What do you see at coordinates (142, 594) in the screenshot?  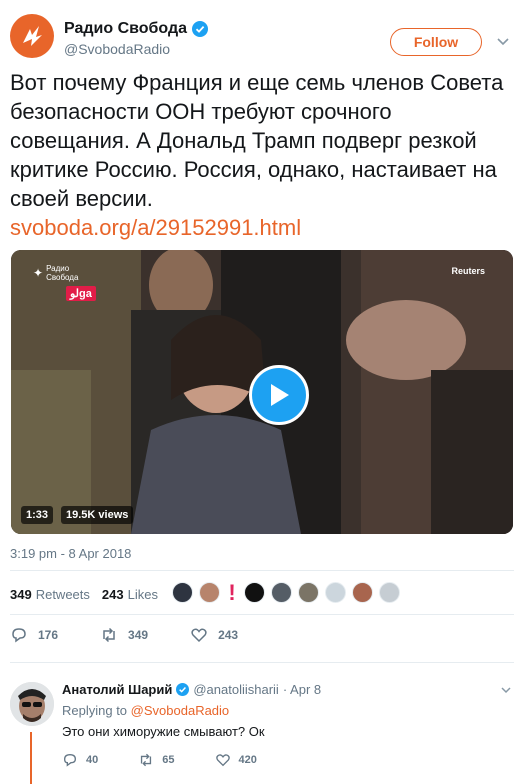 I see `likes-label: Likes` at bounding box center [142, 594].